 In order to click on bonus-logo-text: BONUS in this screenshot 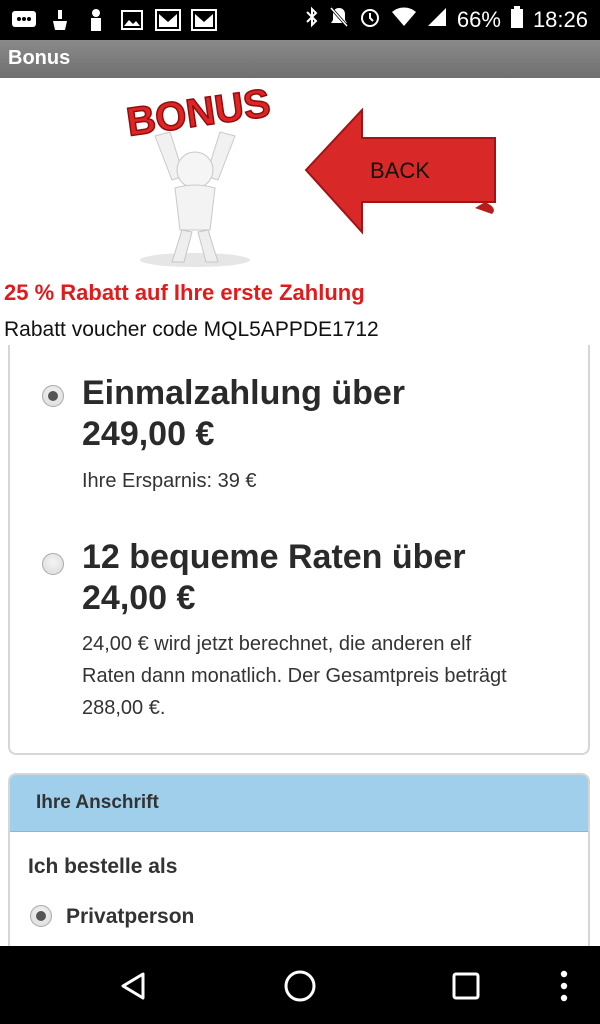, I will do `click(198, 113)`.